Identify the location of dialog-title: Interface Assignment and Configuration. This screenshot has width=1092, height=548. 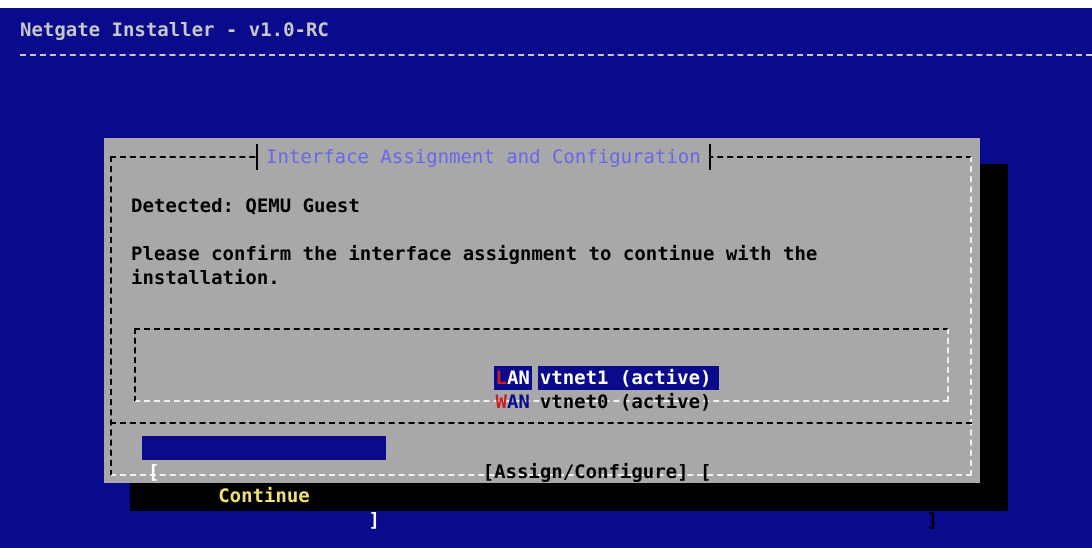
(483, 157).